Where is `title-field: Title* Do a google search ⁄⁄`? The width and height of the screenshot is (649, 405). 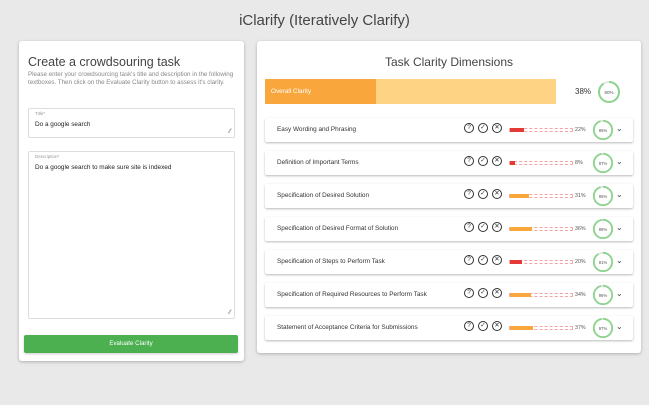 title-field: Title* Do a google search ⁄⁄ is located at coordinates (131, 123).